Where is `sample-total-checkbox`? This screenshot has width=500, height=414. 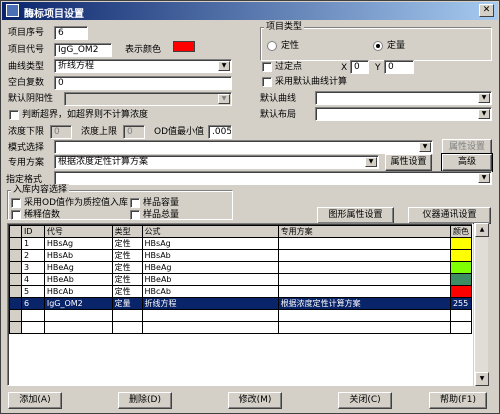 sample-total-checkbox is located at coordinates (135, 215).